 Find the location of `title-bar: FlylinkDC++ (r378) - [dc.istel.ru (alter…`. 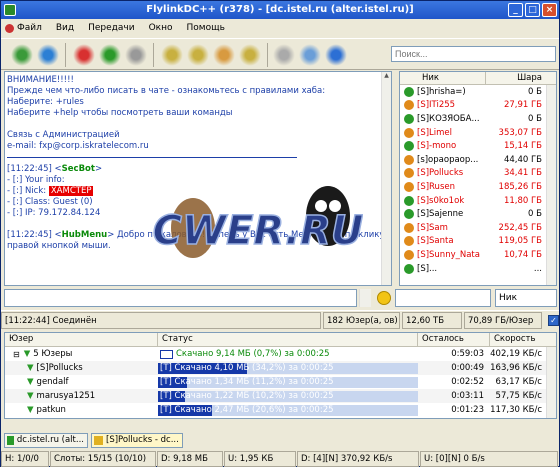

title-bar: FlylinkDC++ (r378) - [dc.istel.ru (alter… is located at coordinates (280, 10).